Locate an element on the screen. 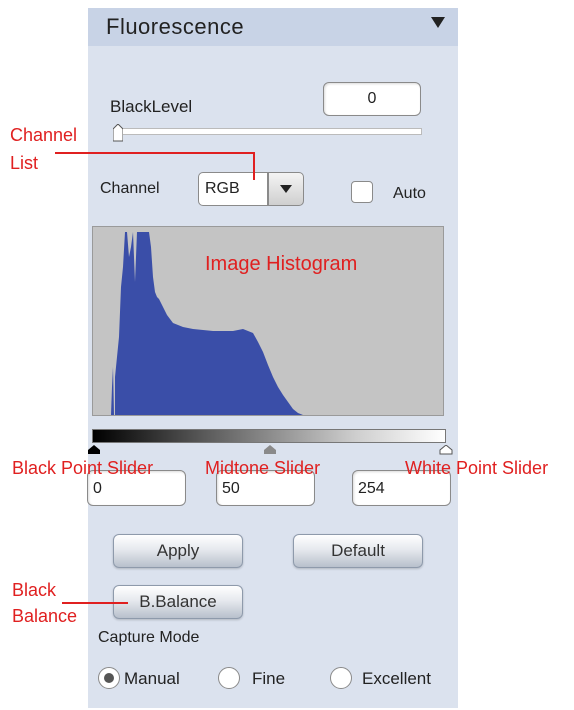 This screenshot has height=710, width=574. apply-button: Apply is located at coordinates (178, 551).